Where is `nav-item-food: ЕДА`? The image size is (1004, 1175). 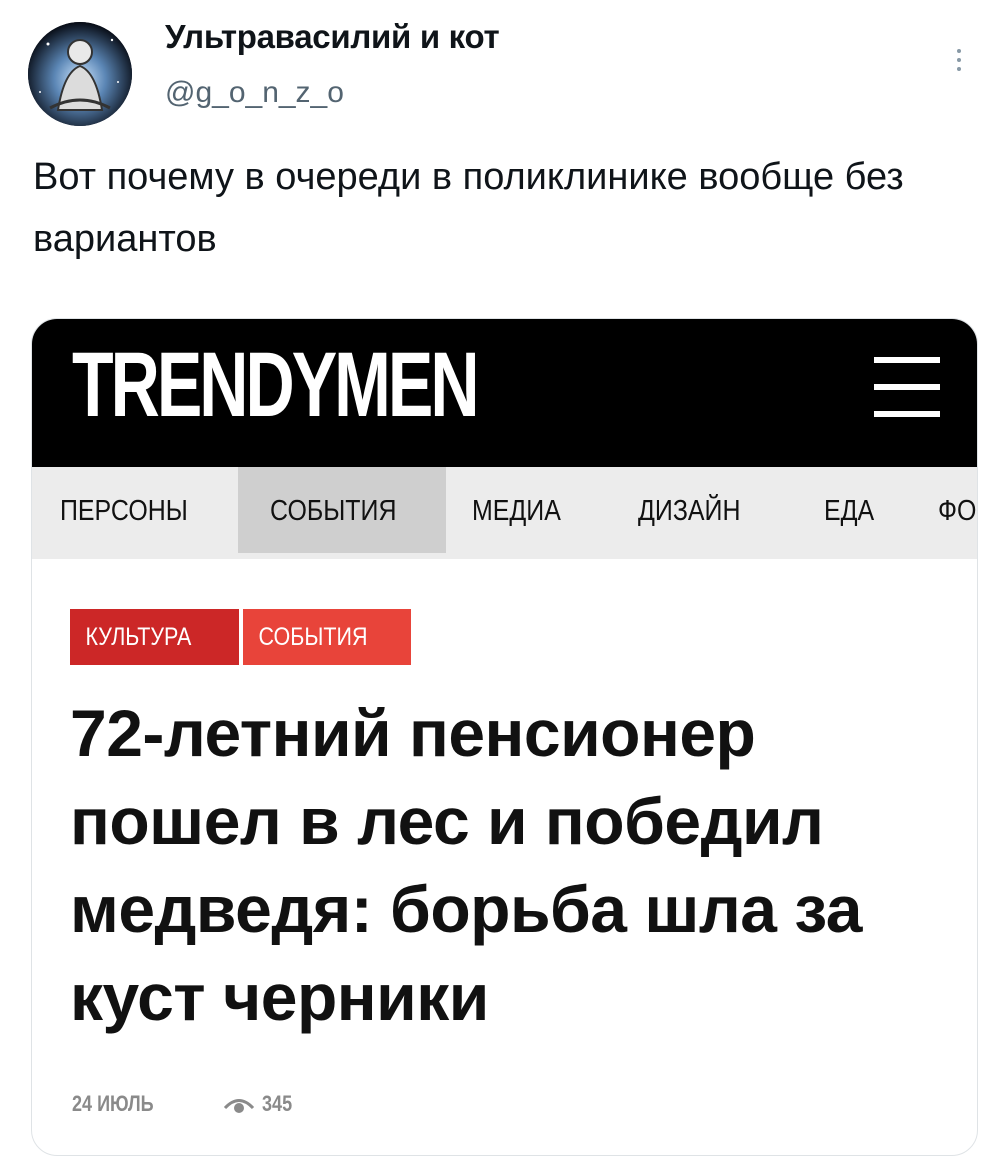 nav-item-food: ЕДА is located at coordinates (849, 510).